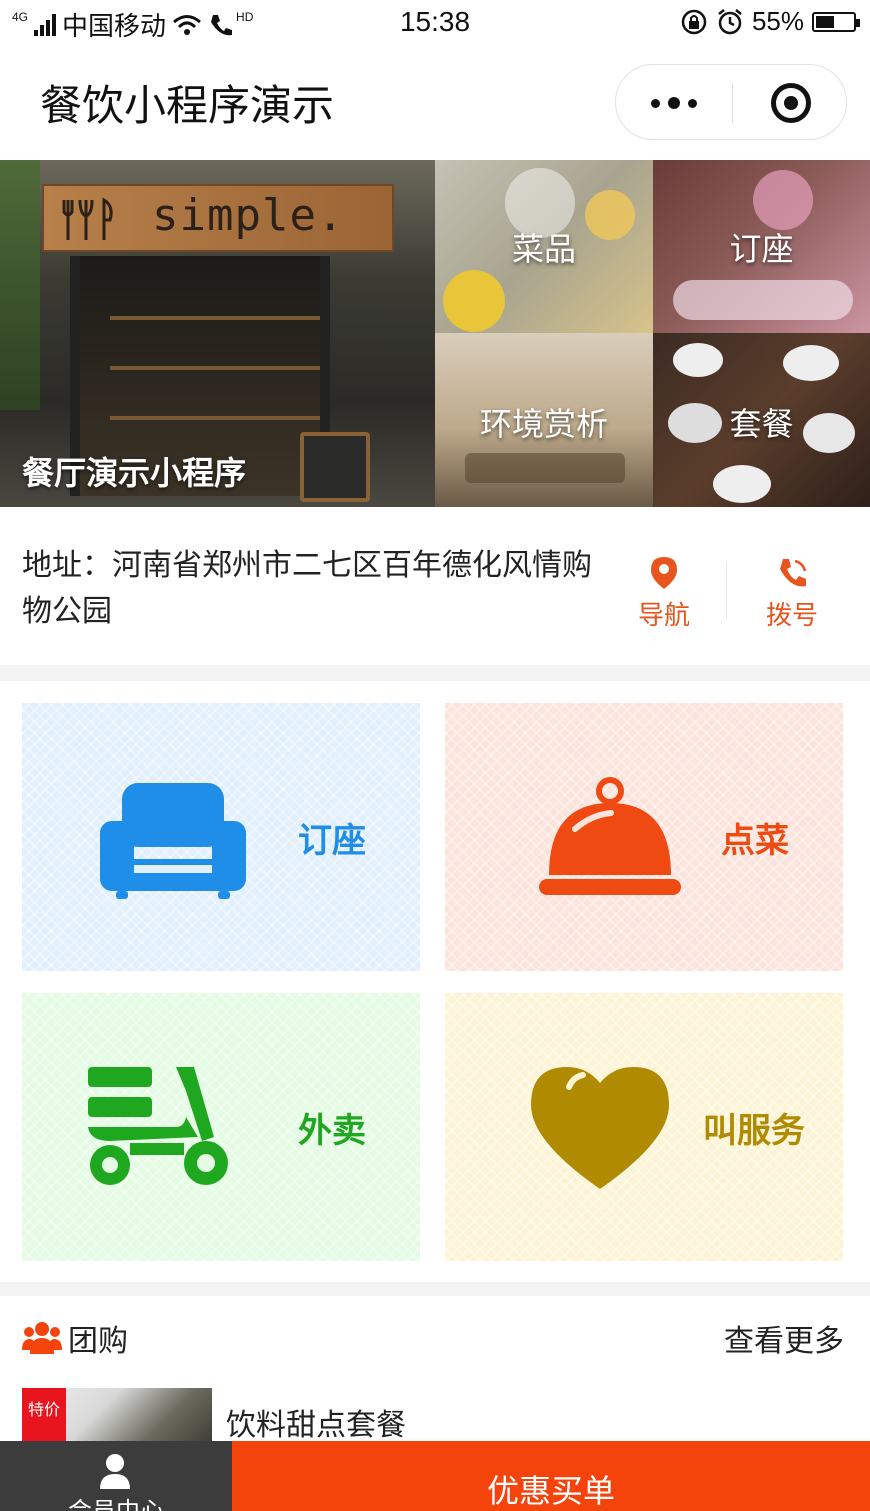  Describe the element at coordinates (87, 218) in the screenshot. I see `cutlery-icon` at that location.